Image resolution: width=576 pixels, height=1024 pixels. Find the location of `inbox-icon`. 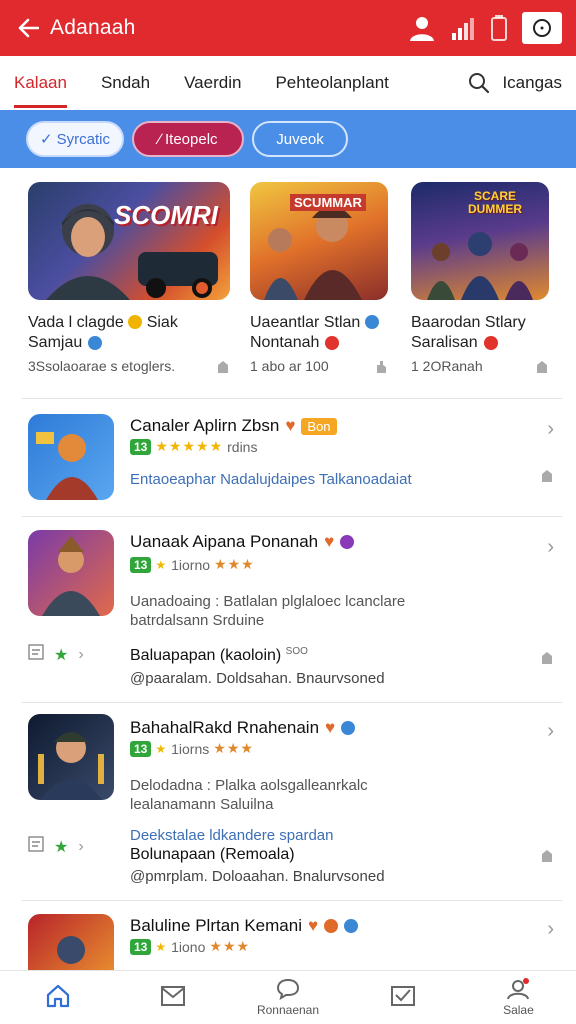

inbox-icon is located at coordinates (403, 996).